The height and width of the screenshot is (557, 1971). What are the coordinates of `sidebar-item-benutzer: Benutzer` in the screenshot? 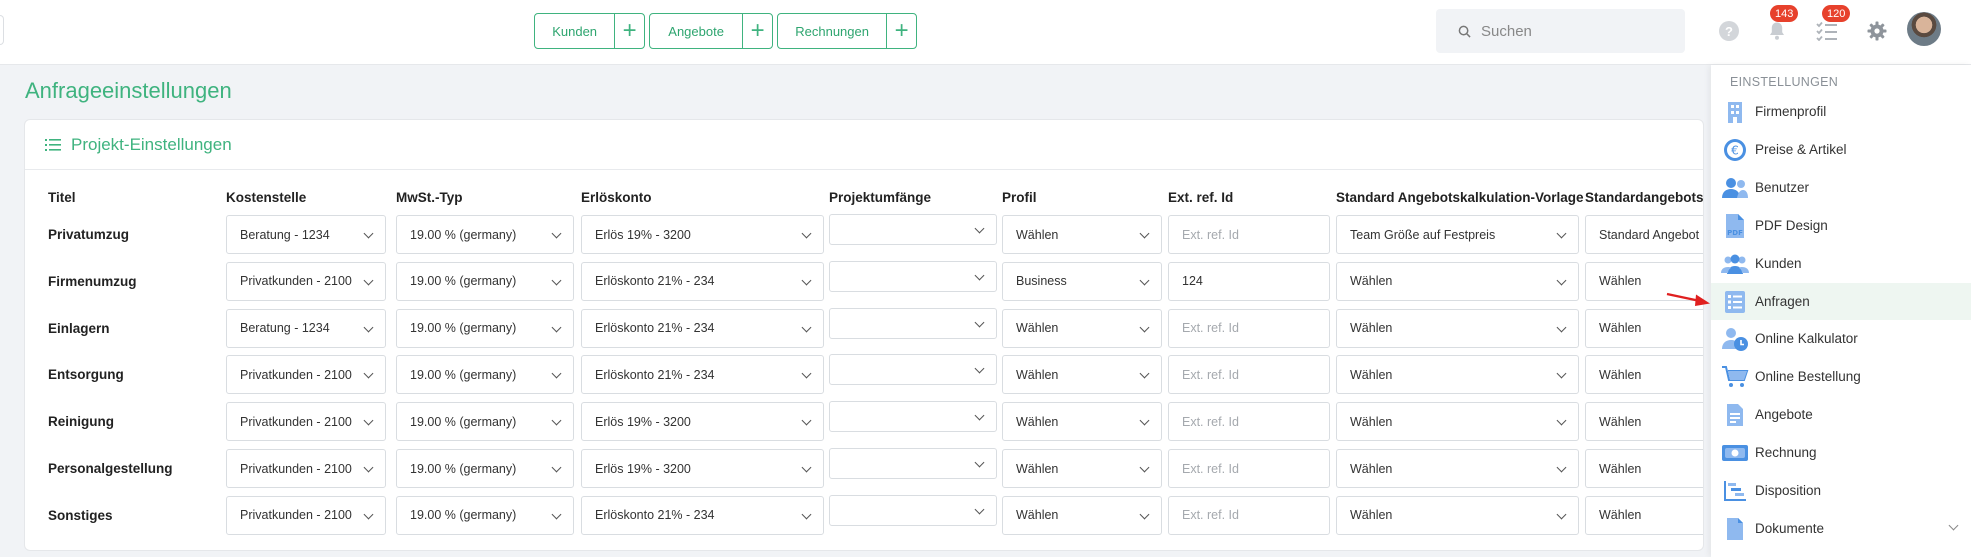 It's located at (1841, 187).